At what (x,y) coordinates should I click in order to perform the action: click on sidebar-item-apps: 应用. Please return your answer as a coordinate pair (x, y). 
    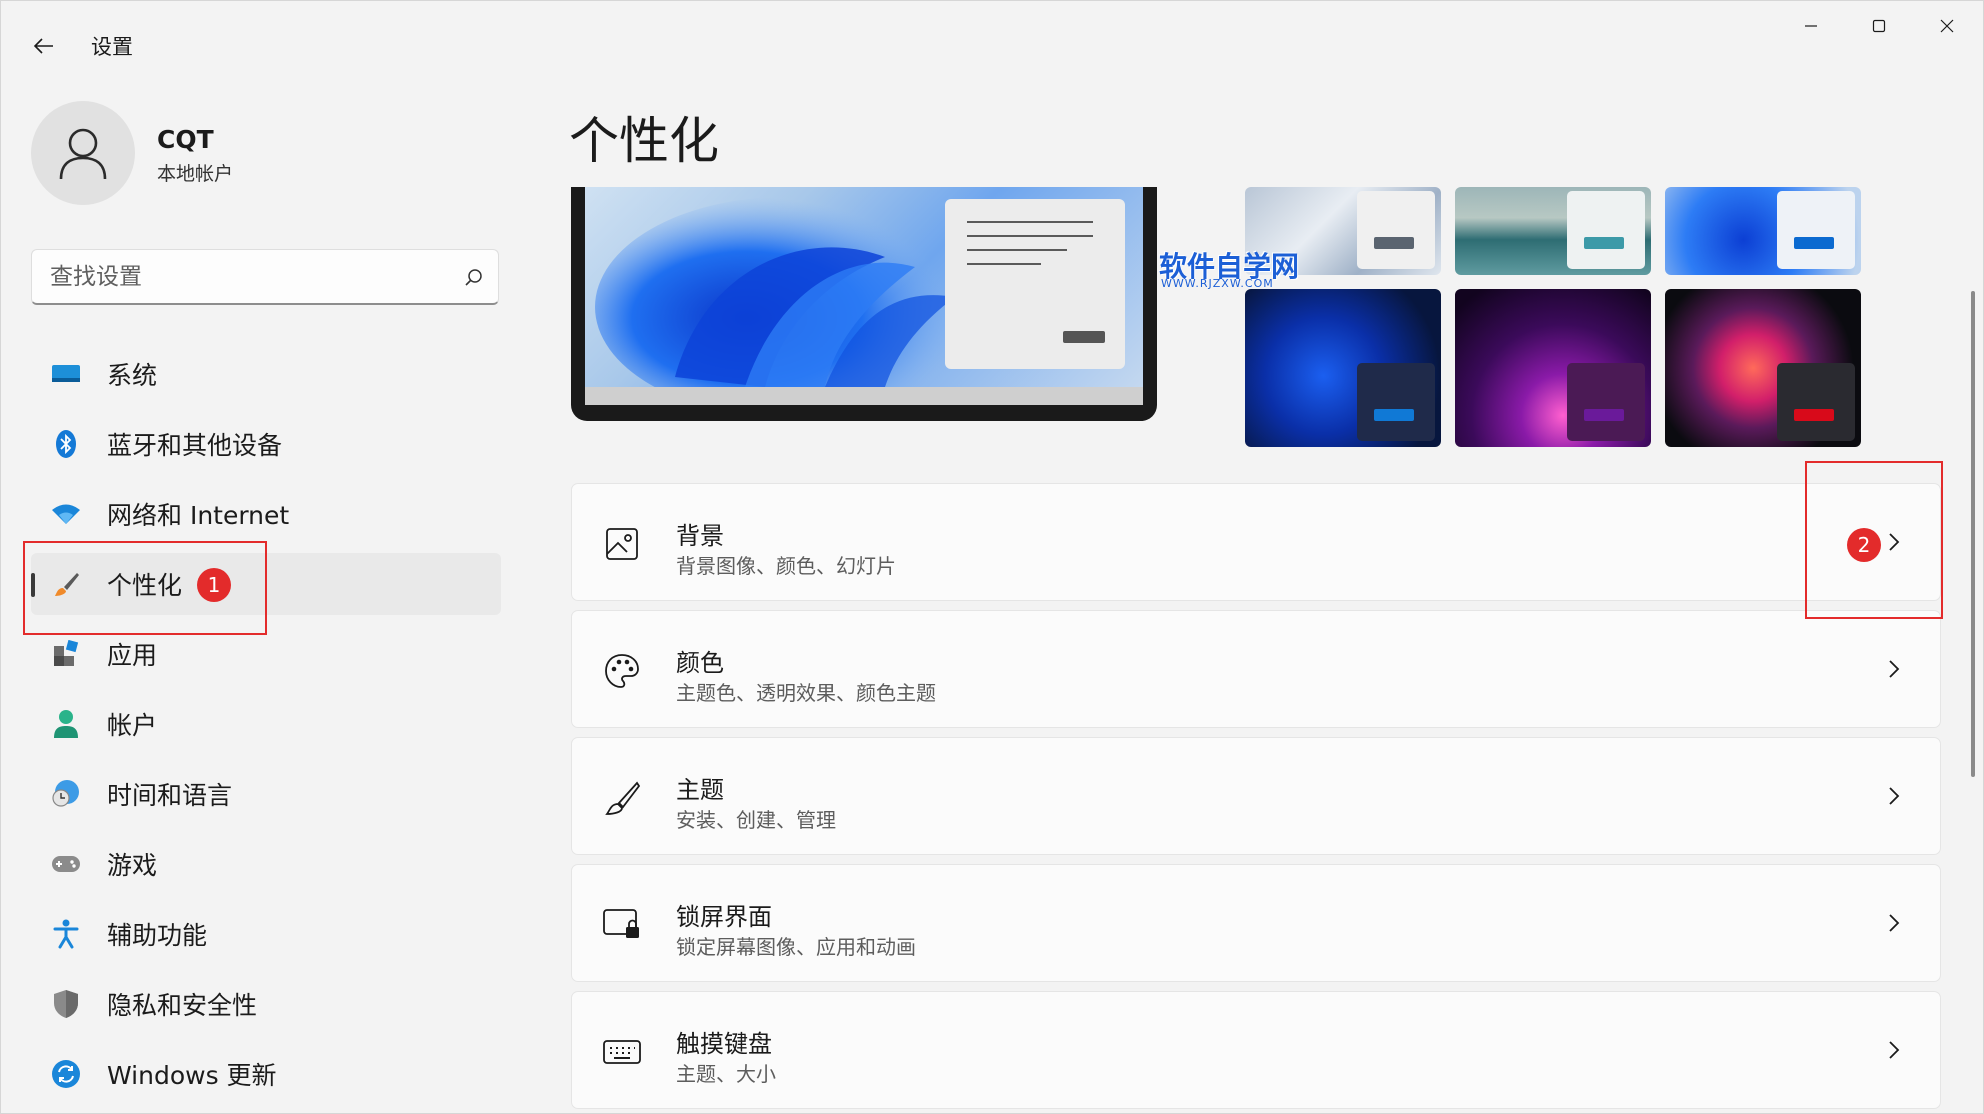
    Looking at the image, I should click on (266, 654).